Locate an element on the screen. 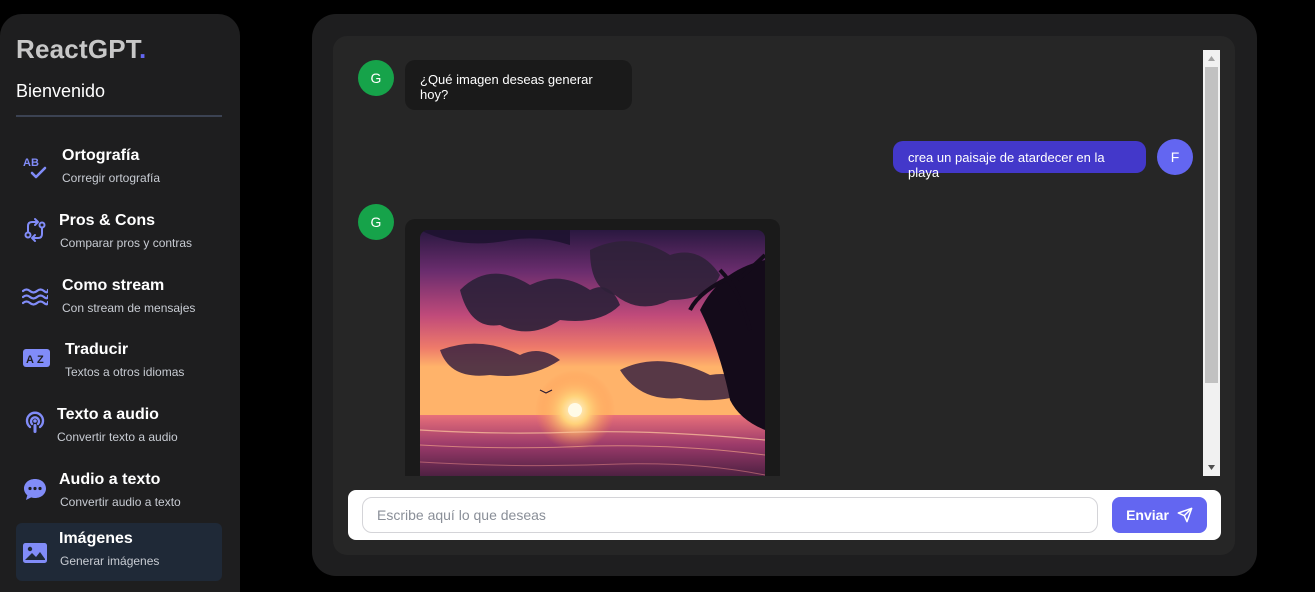 This screenshot has height=592, width=1315. chat-scrollbar is located at coordinates (1211, 263).